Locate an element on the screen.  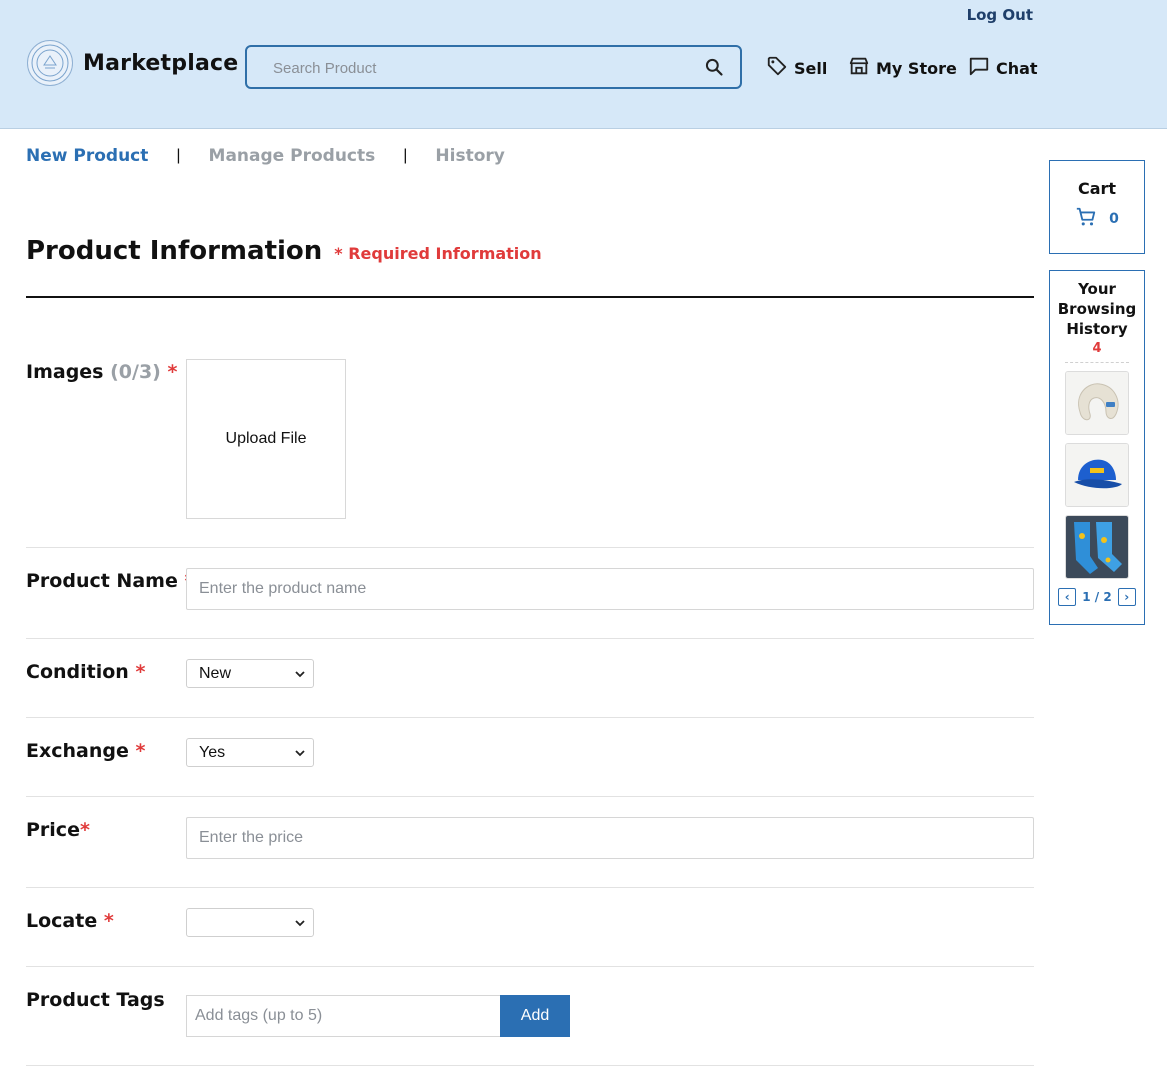
product-tabs: New Product | Manage Products | History is located at coordinates (265, 156).